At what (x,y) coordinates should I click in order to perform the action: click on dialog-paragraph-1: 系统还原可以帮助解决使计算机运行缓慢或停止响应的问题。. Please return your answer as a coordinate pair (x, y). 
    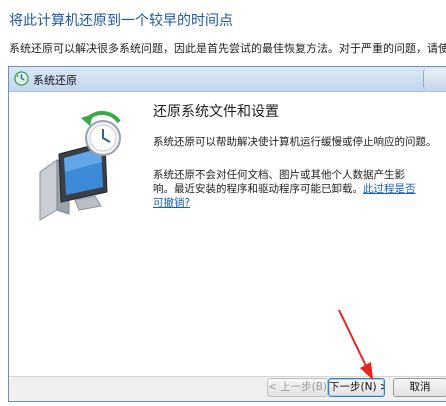
    Looking at the image, I should click on (295, 142).